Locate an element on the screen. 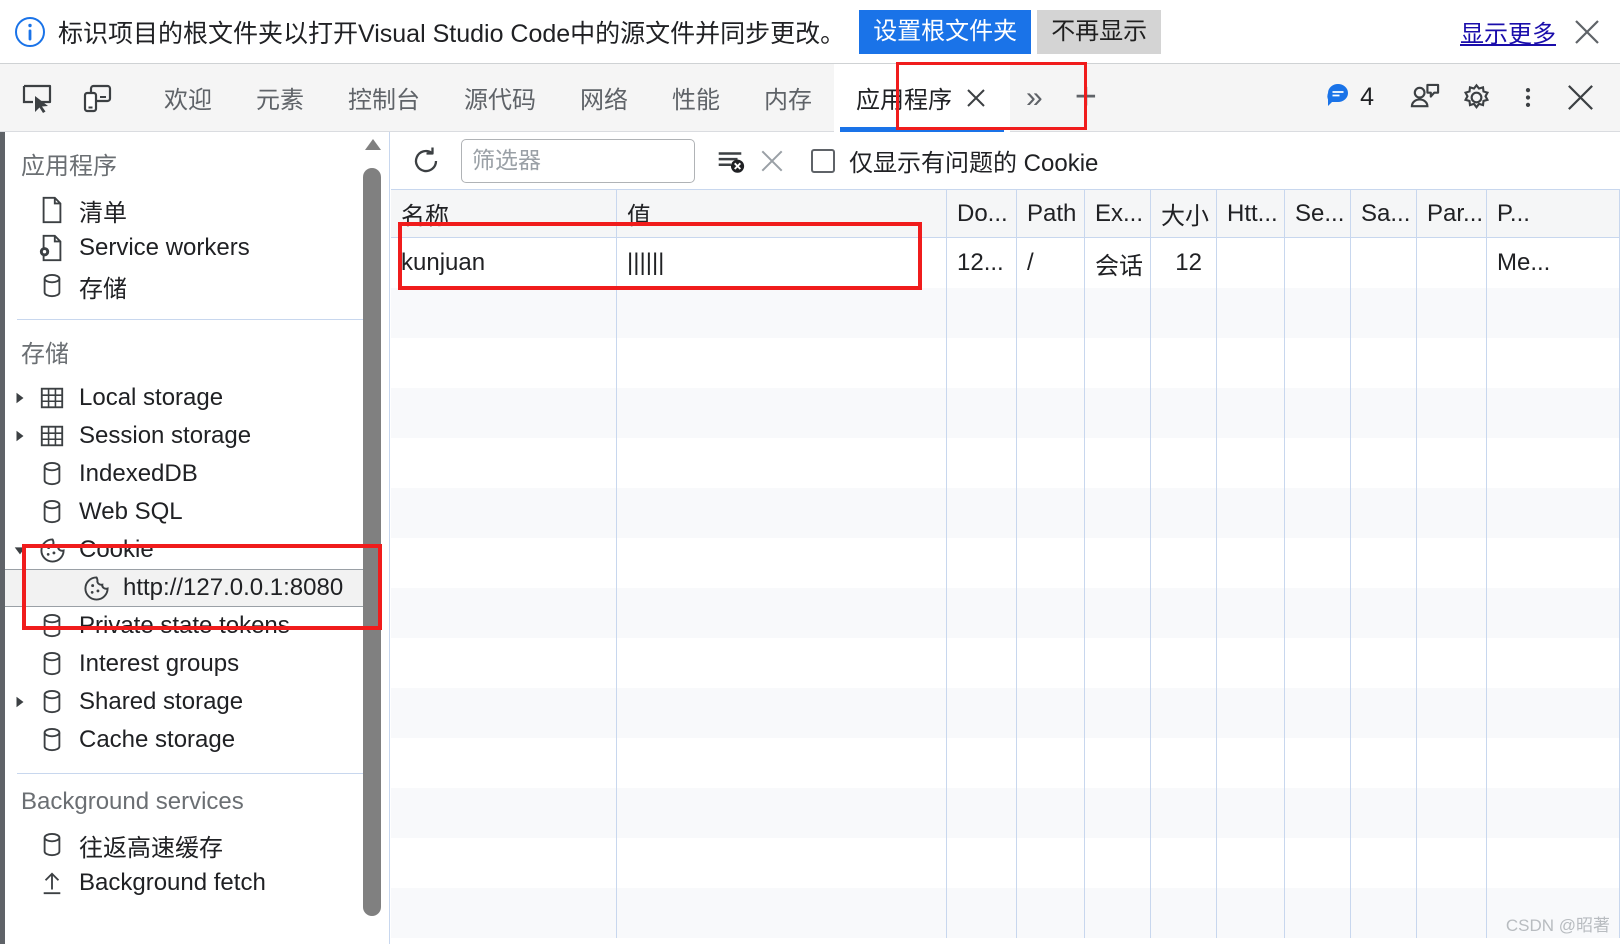 The height and width of the screenshot is (944, 1620). sidebar-item-private-state-tokens: Private state tokens is located at coordinates (185, 626).